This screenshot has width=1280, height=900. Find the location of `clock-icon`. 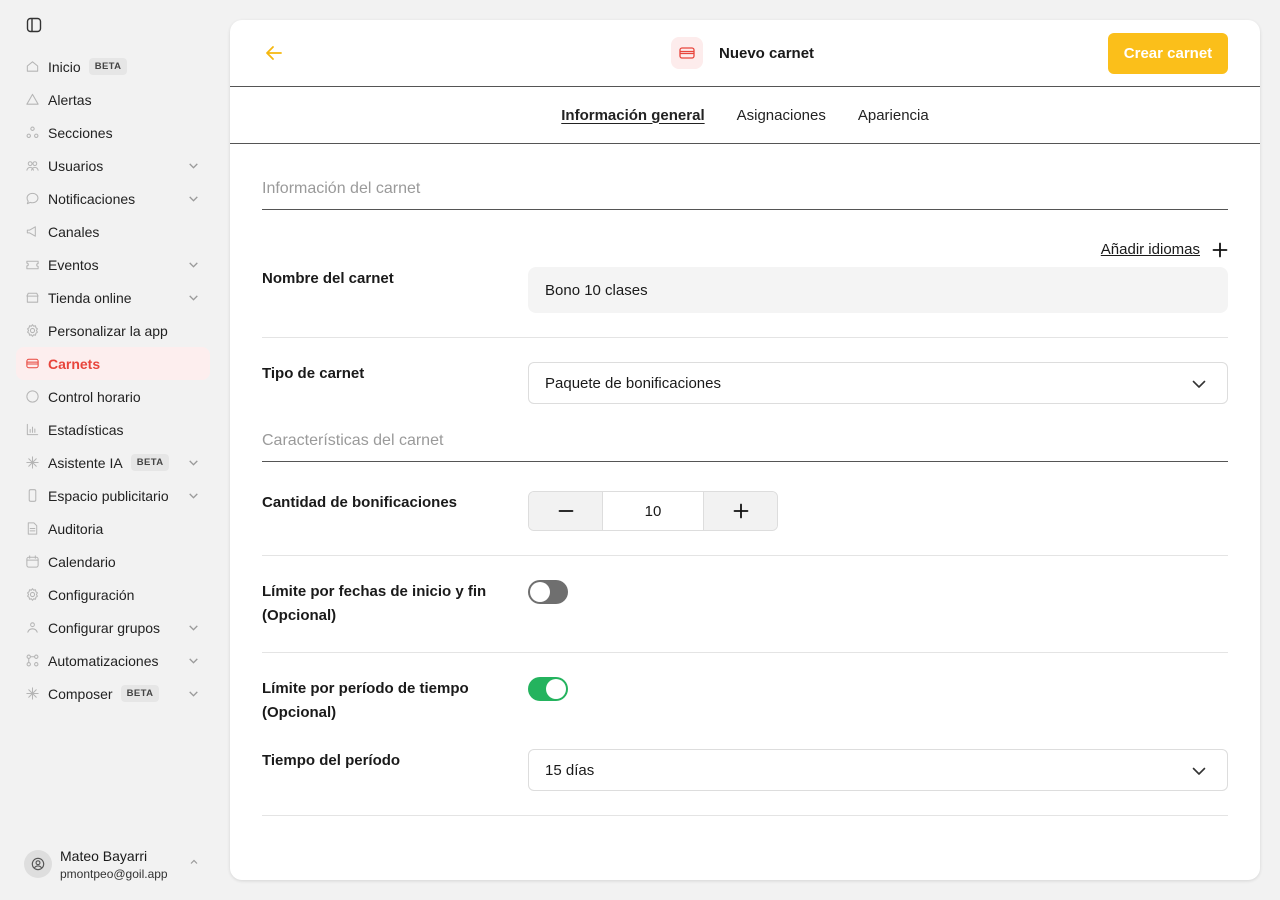

clock-icon is located at coordinates (32, 397).